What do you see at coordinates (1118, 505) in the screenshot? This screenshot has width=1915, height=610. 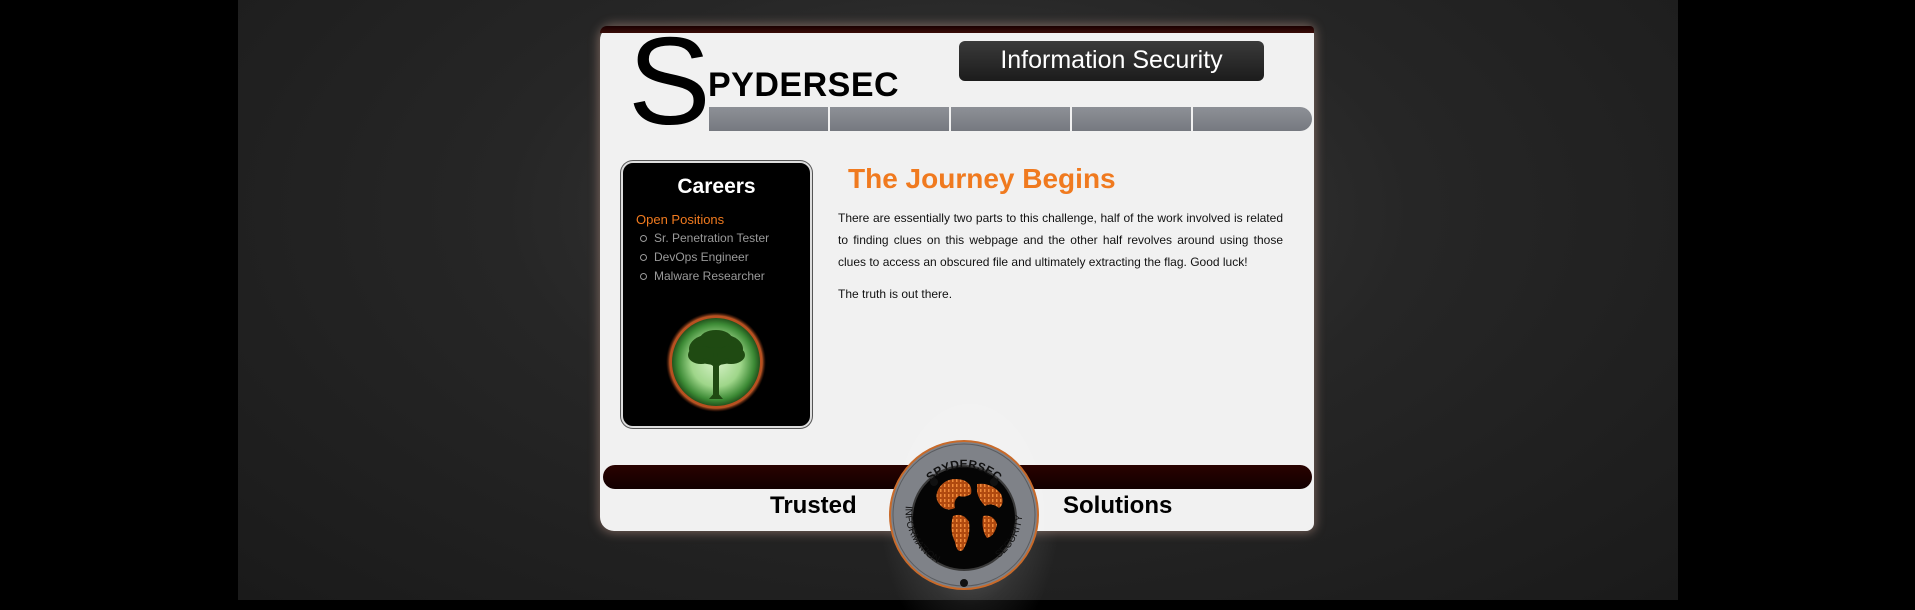 I see `footer-solutions-text: Solutions` at bounding box center [1118, 505].